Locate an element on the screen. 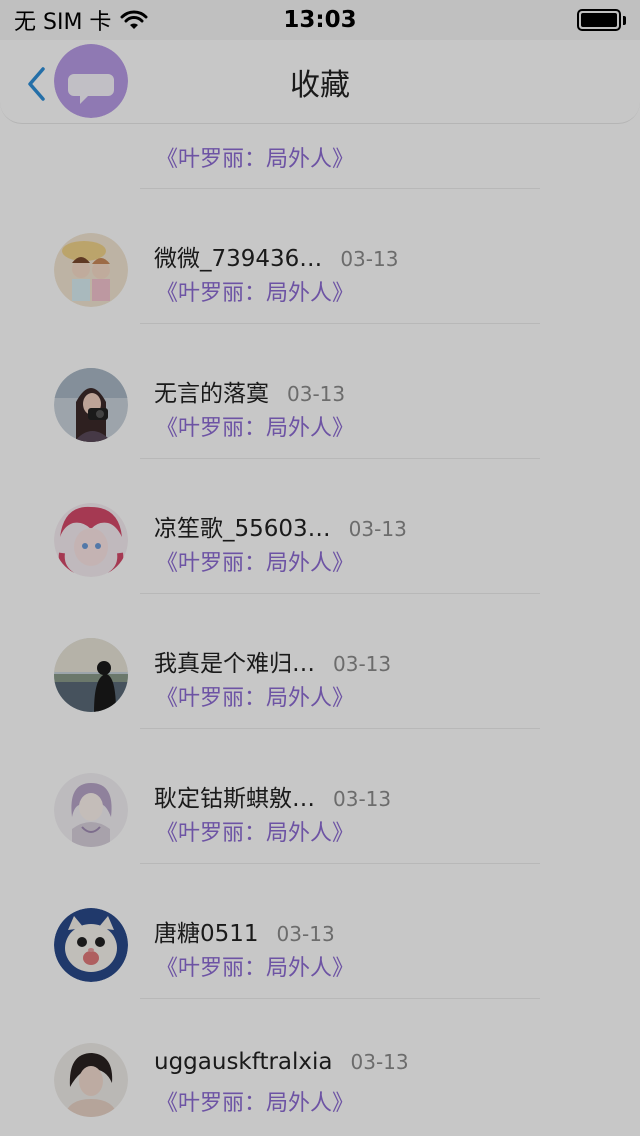 This screenshot has height=1144, width=640. list-item: 唐糖0511 03-13 《叶罗丽：局外人》 is located at coordinates (320, 941).